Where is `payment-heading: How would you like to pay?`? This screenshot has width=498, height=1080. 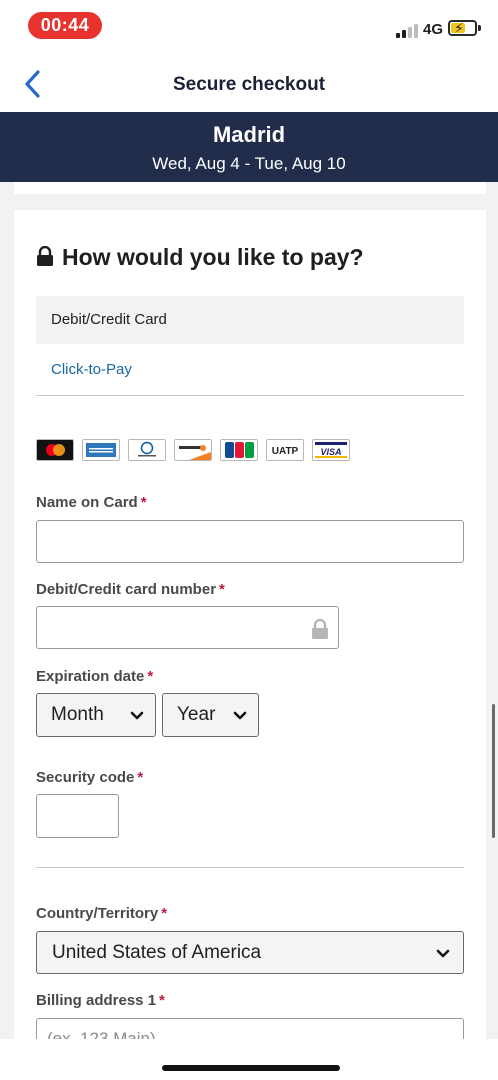 payment-heading: How would you like to pay? is located at coordinates (200, 258).